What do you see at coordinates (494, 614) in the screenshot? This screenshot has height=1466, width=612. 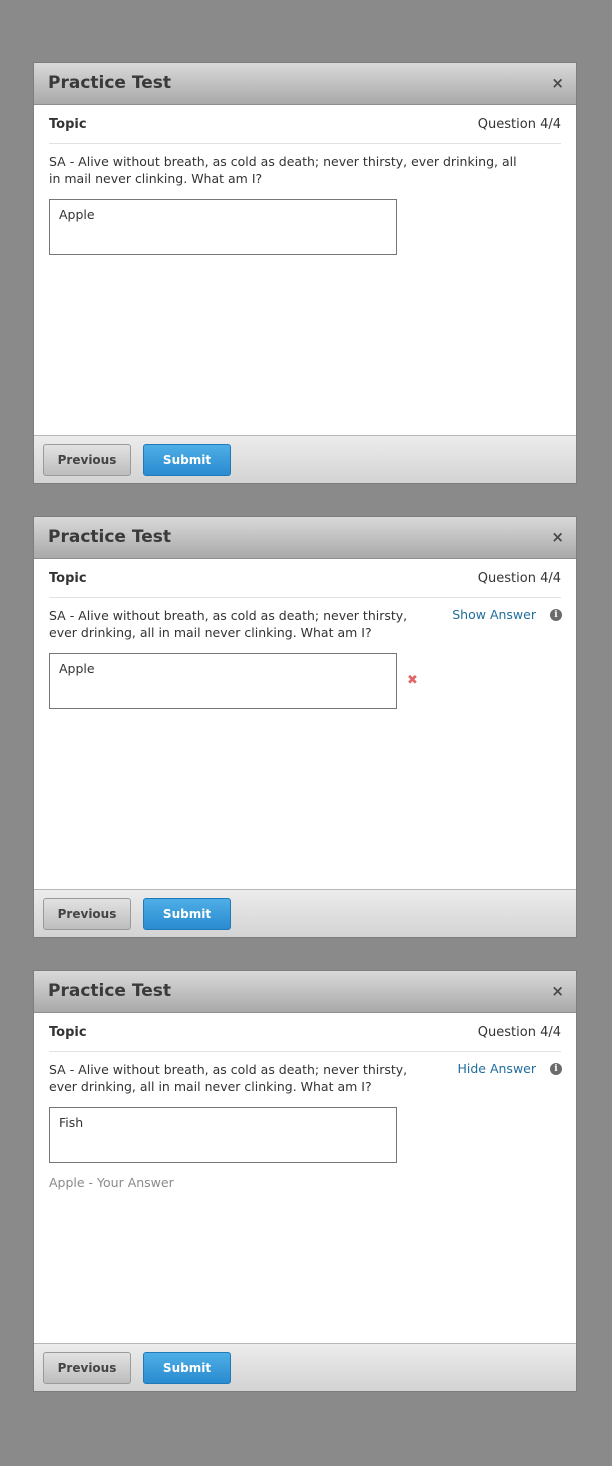 I see `show-answer-link: Show Answer` at bounding box center [494, 614].